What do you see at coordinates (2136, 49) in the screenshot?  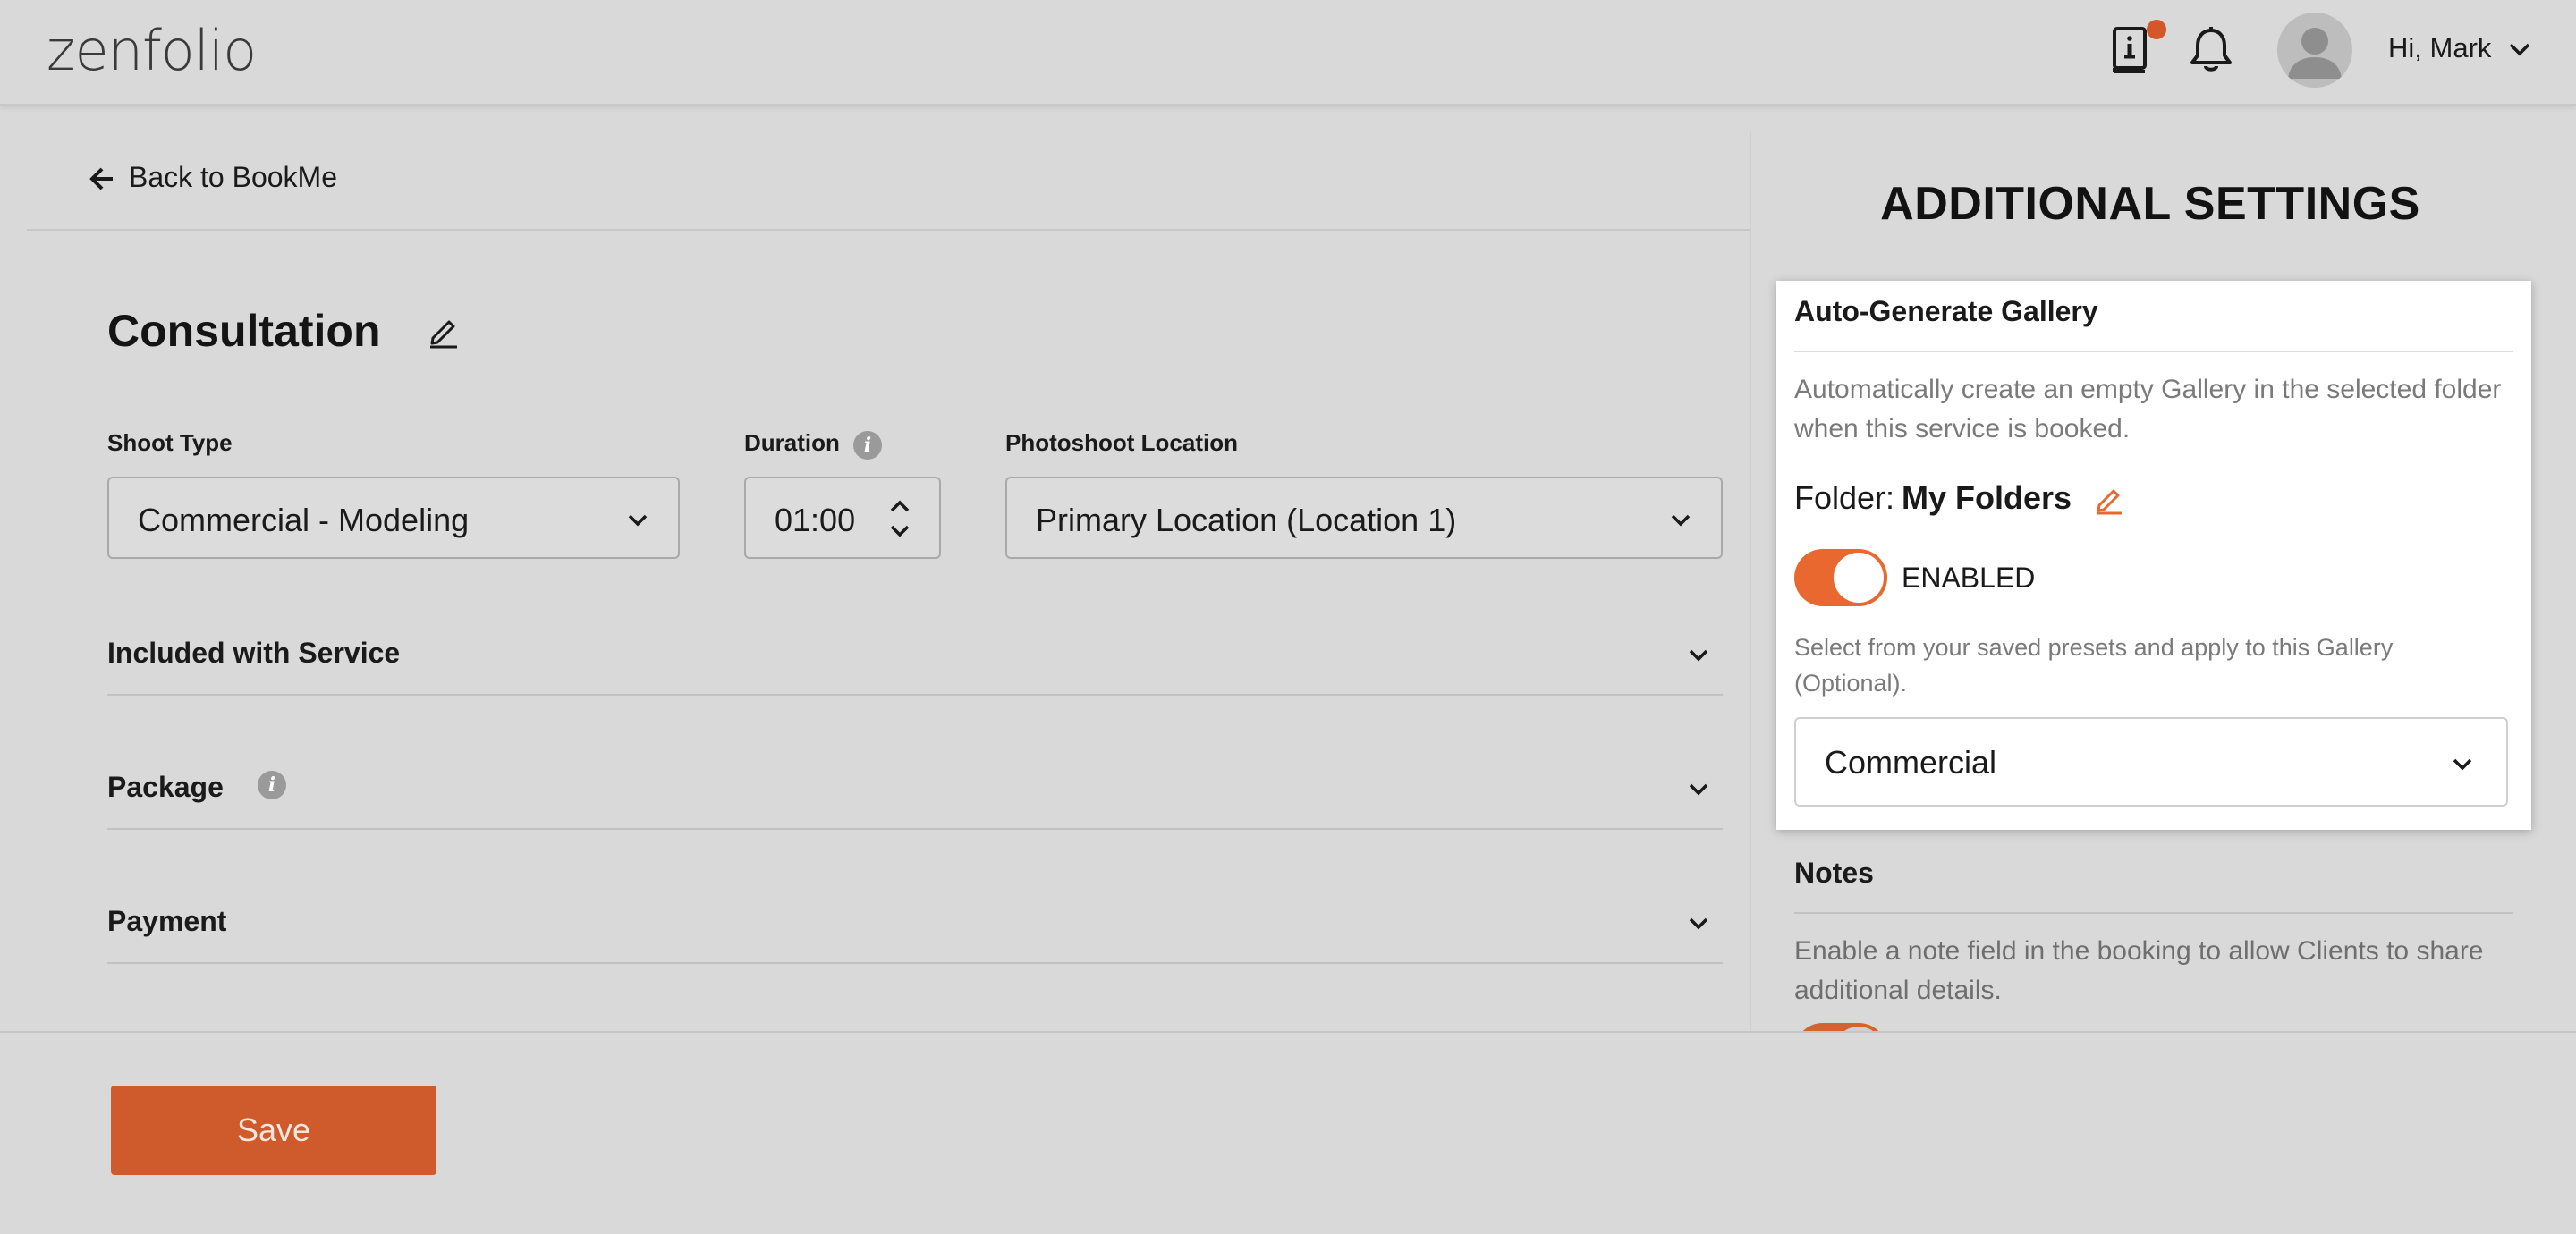 I see `guide-book-icon` at bounding box center [2136, 49].